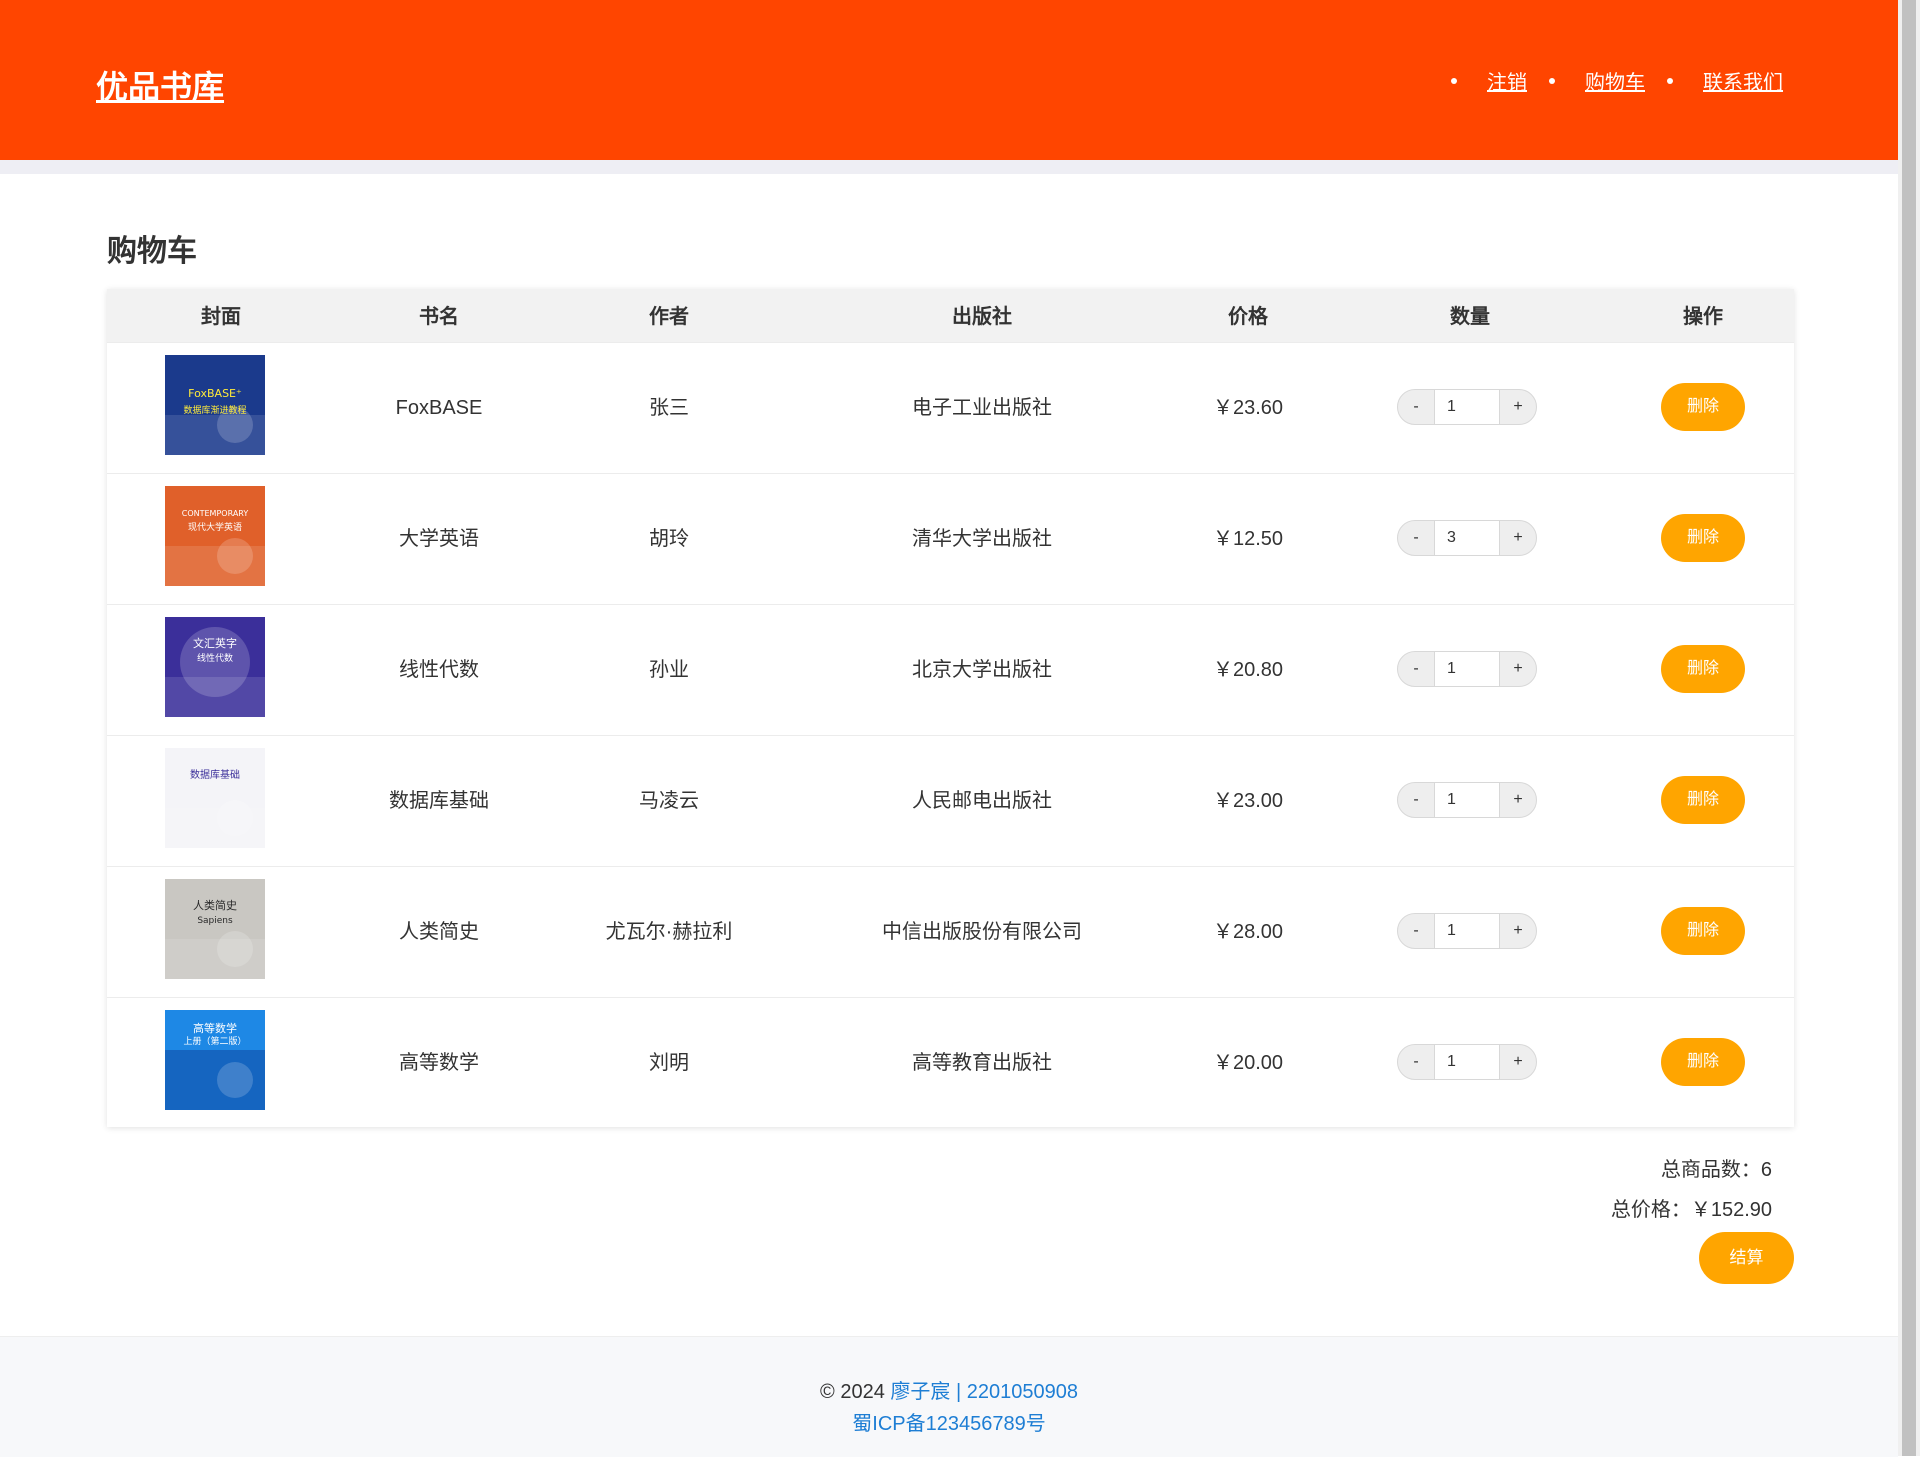 The image size is (1920, 1457). Describe the element at coordinates (1743, 80) in the screenshot. I see `nav-link-contact: 联系我们` at that location.